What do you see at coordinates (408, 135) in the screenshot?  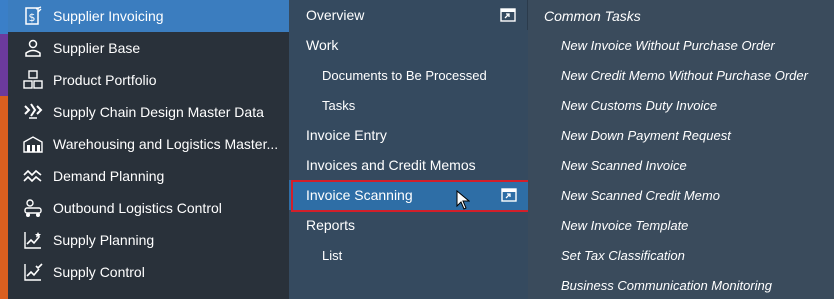 I see `menu-item-invoice-entry: Invoice Entry` at bounding box center [408, 135].